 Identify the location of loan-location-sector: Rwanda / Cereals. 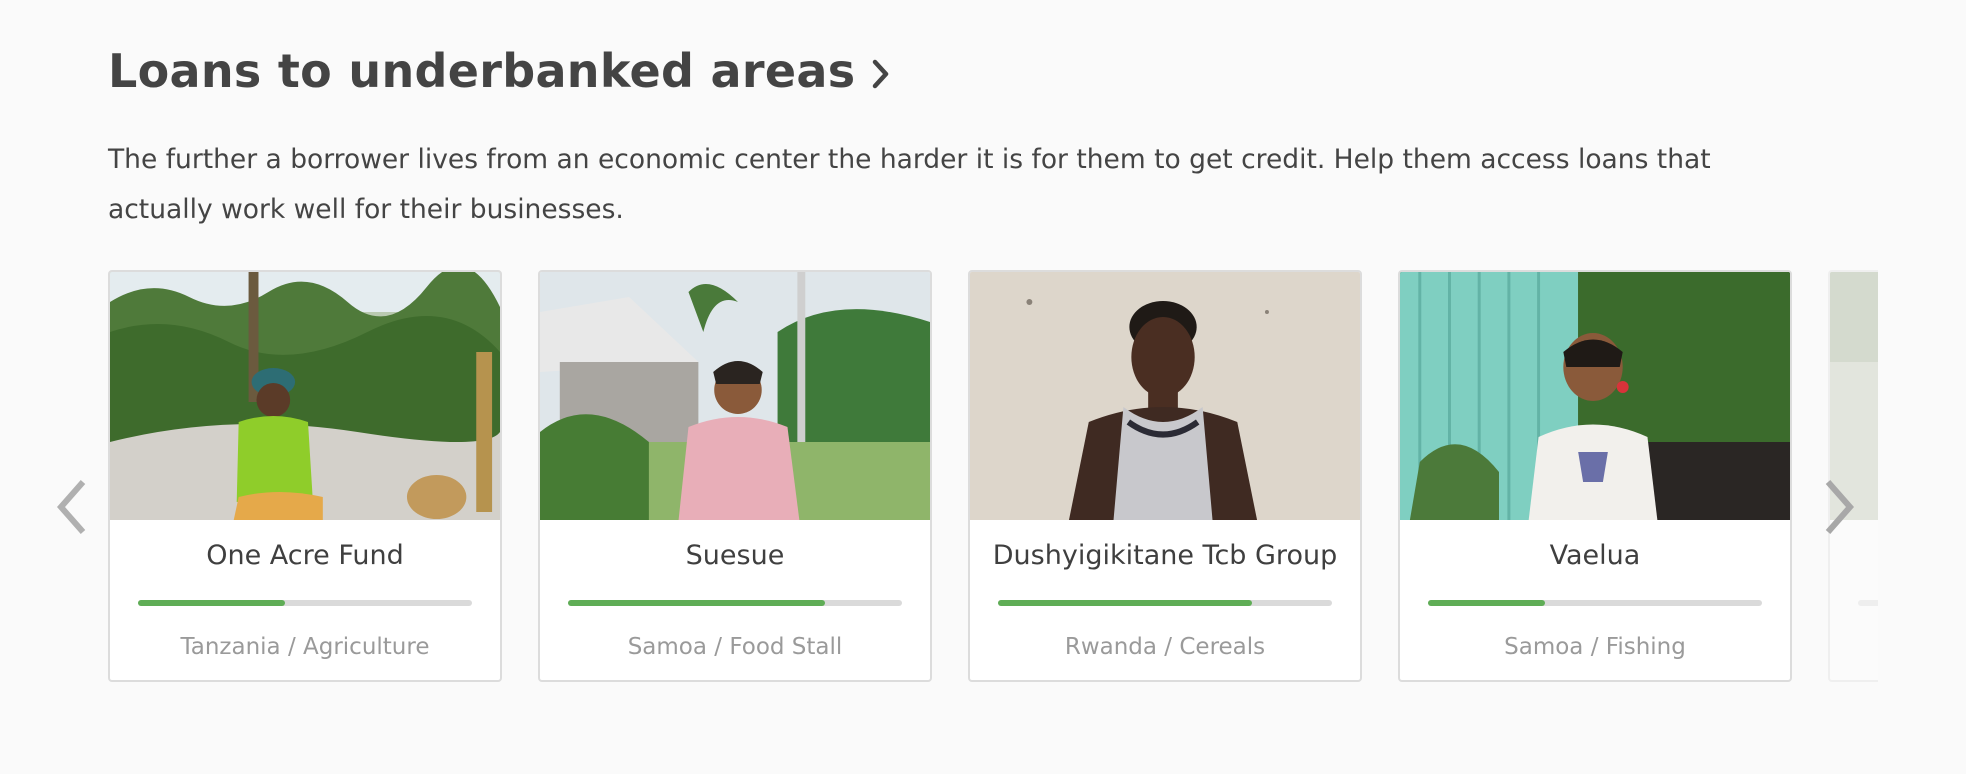
(1165, 647).